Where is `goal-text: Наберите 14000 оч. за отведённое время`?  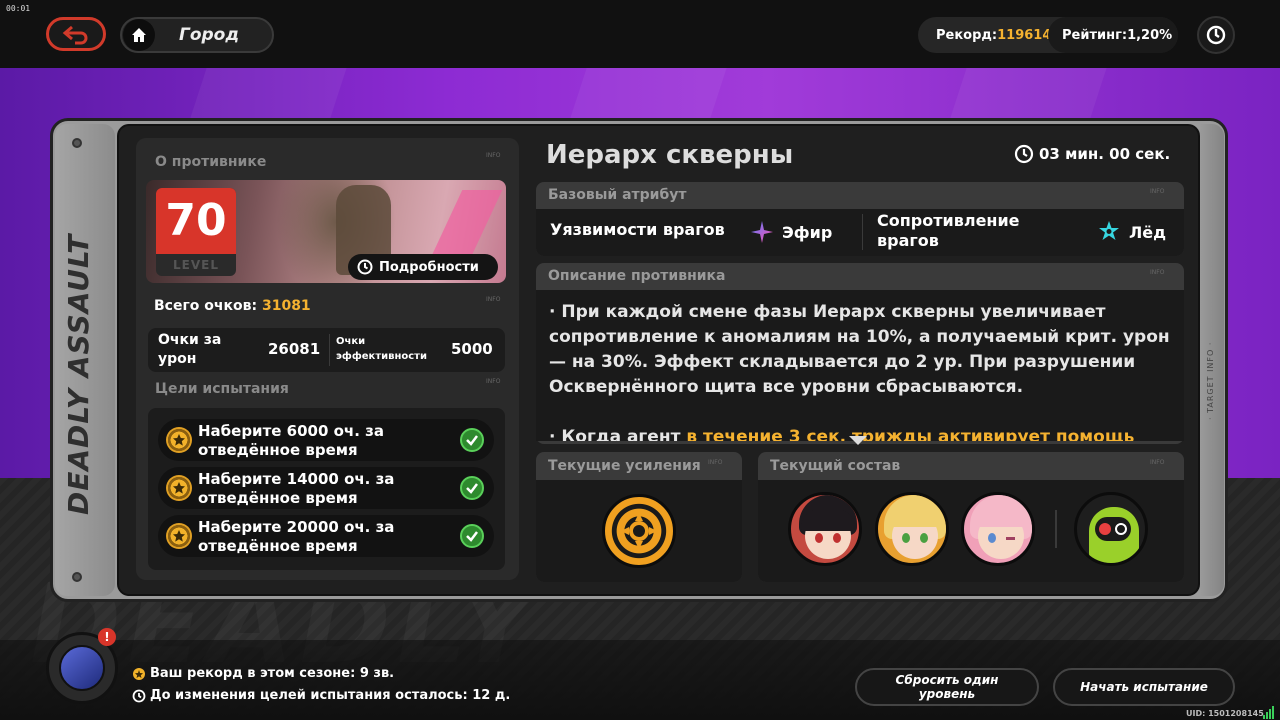 goal-text: Наберите 14000 оч. за отведённое время is located at coordinates (296, 488).